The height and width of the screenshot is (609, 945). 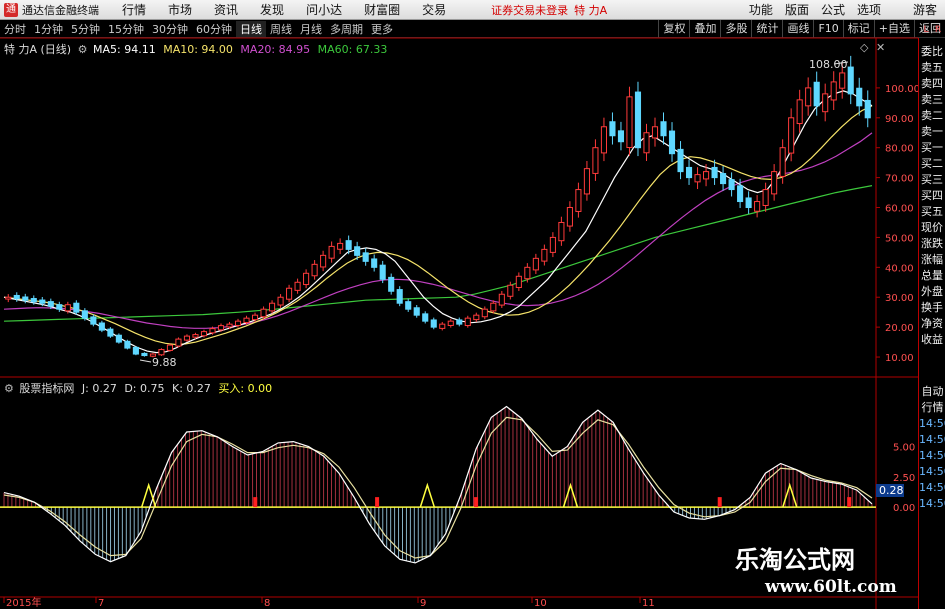 I want to click on panel-change: 涨跌, so click(x=932, y=243).